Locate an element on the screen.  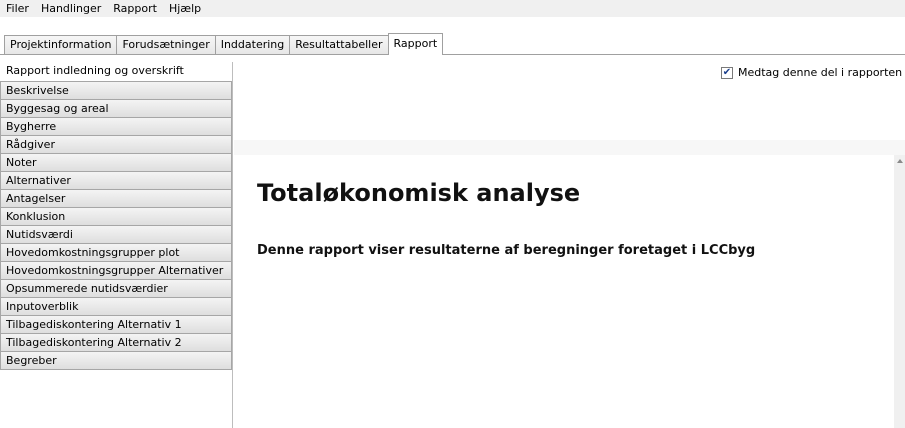
section-button-inputoverblik: Inputoverblik is located at coordinates (116, 306).